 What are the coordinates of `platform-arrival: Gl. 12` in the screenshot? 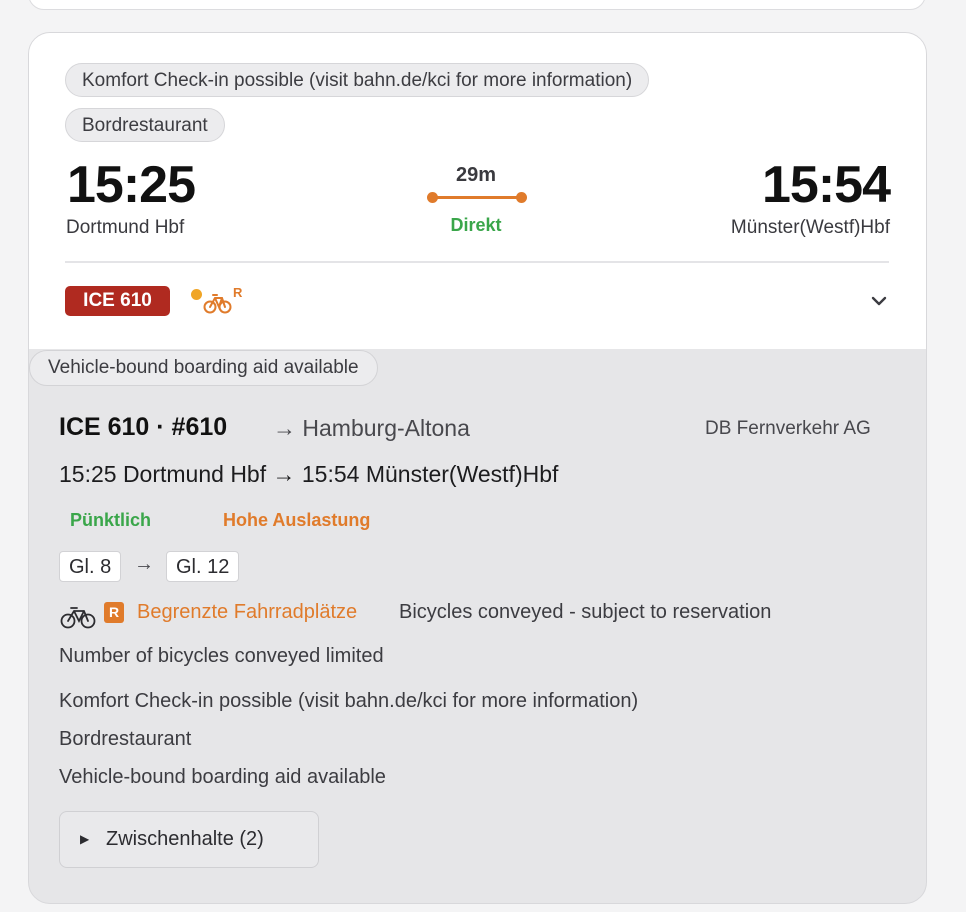 It's located at (203, 566).